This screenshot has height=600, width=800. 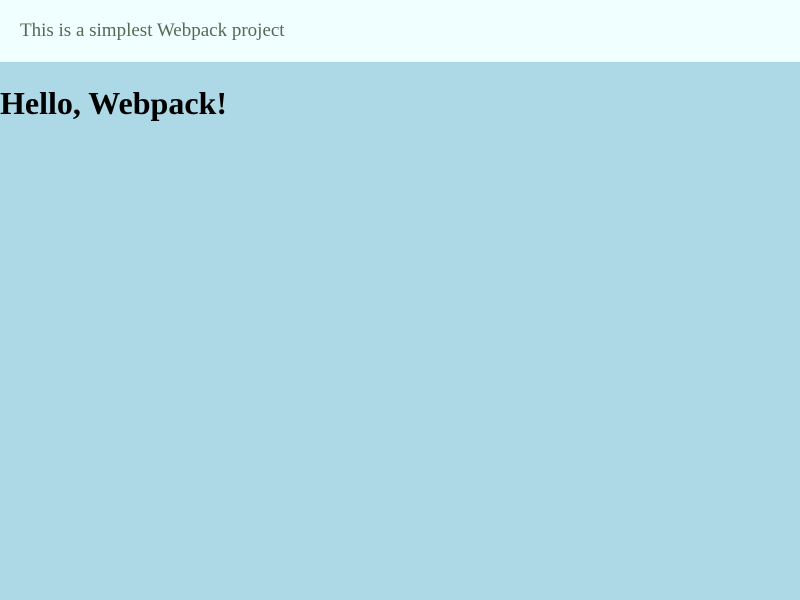 What do you see at coordinates (113, 103) in the screenshot?
I see `page-heading: Hello, Webpack!` at bounding box center [113, 103].